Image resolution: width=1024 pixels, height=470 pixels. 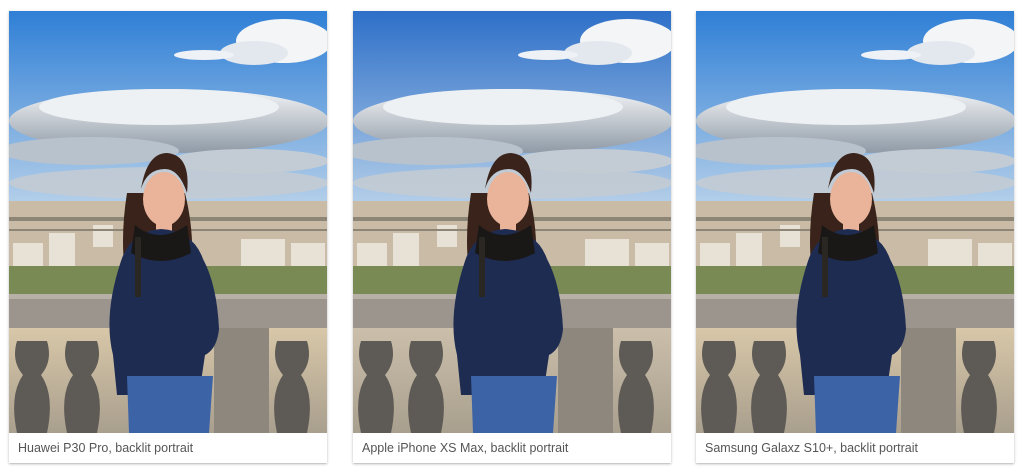 I want to click on caption-huawei: Huawei P30 Pro, backlit portrait, so click(x=106, y=448).